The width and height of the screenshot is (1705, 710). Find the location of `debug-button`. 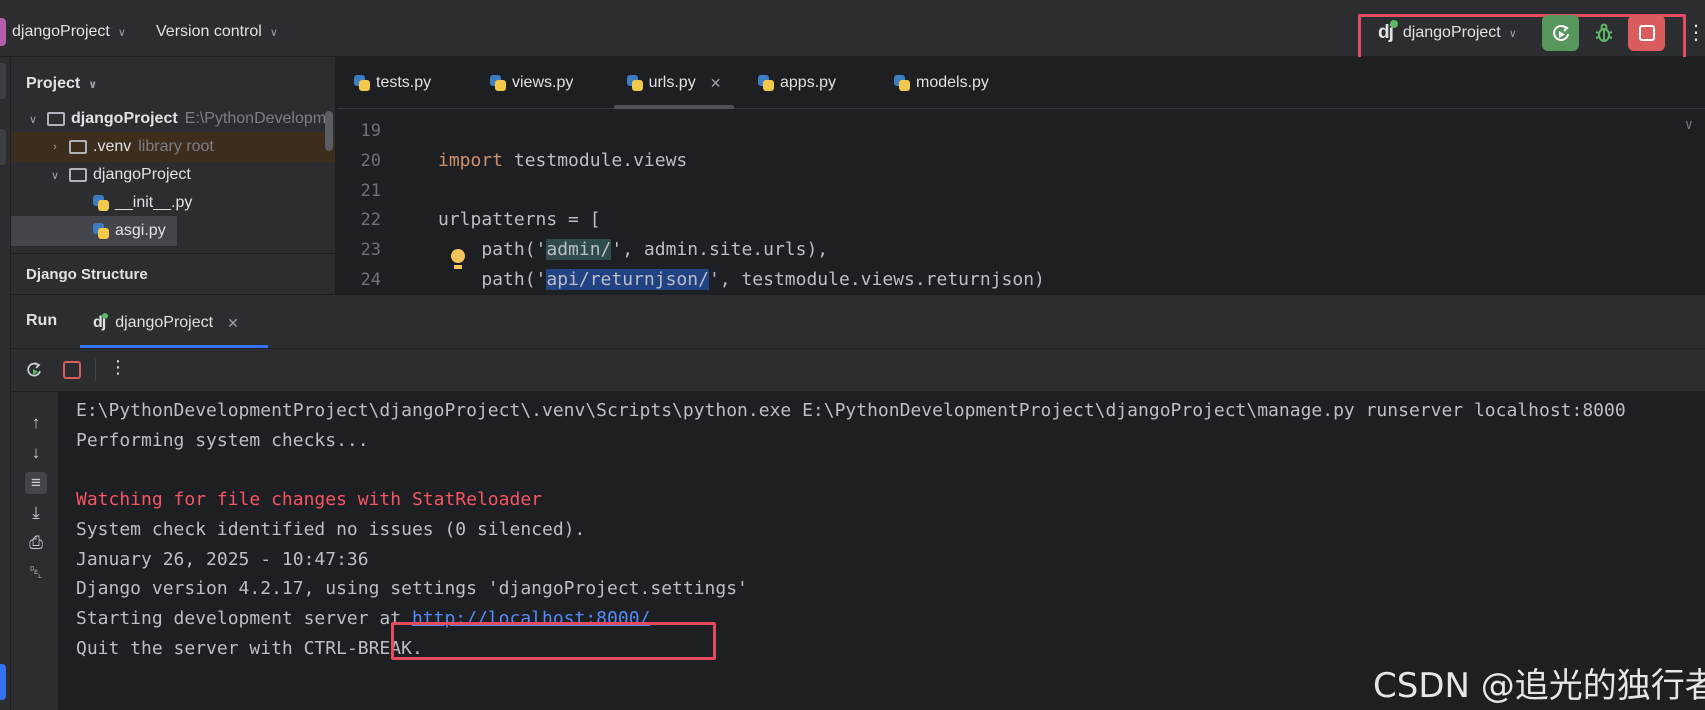

debug-button is located at coordinates (1603, 33).